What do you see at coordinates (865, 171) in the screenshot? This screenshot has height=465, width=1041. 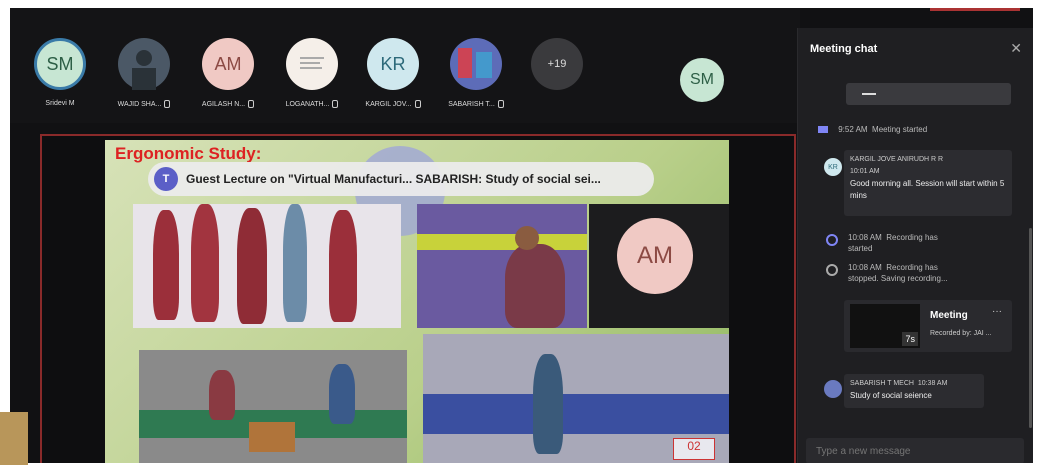 I see `message-time: 10:01 AM` at bounding box center [865, 171].